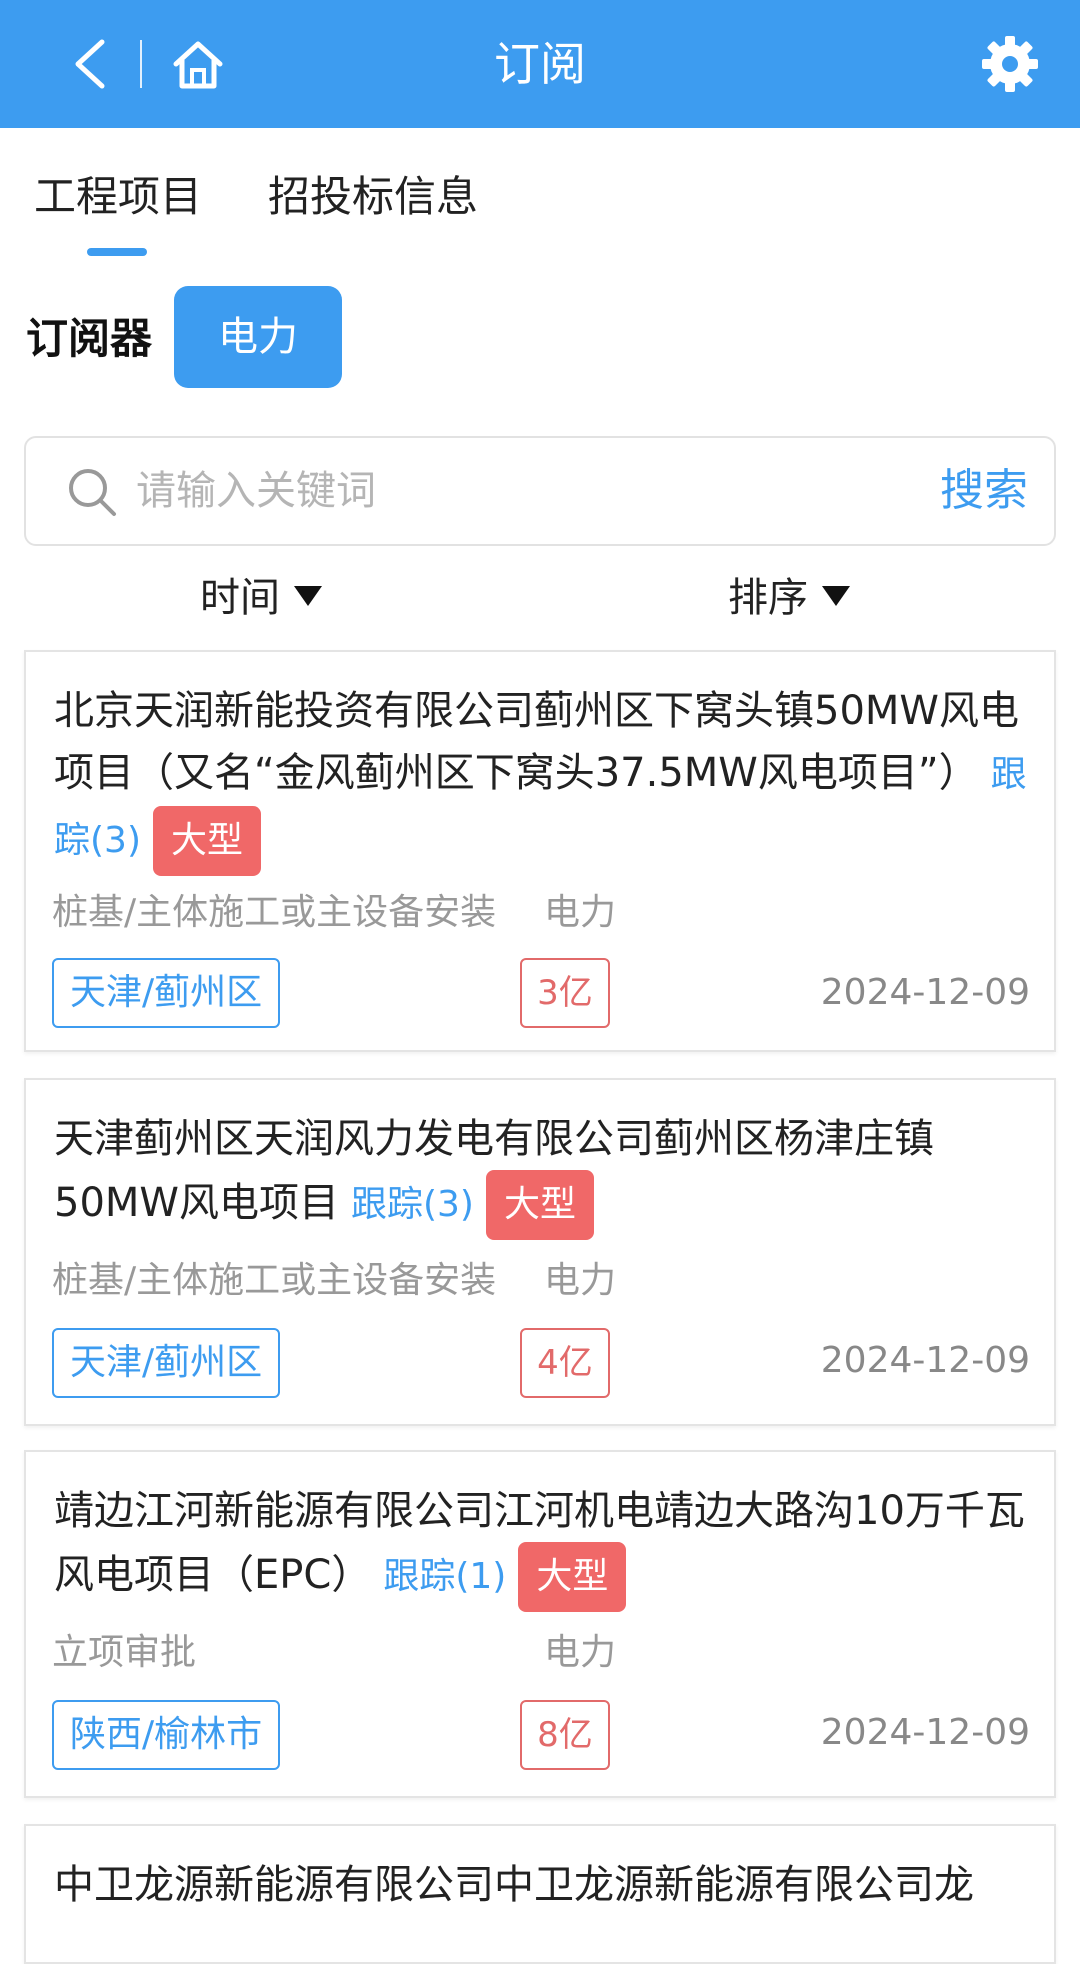 The image size is (1080, 1964). I want to click on track-count-link: 跟踪(3), so click(412, 1204).